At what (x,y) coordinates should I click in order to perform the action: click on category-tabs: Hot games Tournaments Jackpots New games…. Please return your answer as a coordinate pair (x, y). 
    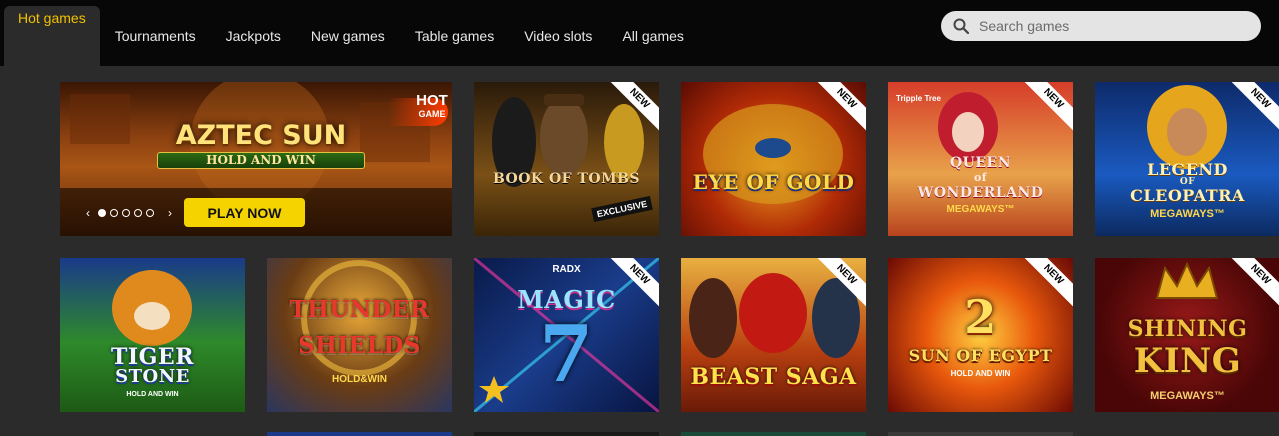
    Looking at the image, I should click on (351, 36).